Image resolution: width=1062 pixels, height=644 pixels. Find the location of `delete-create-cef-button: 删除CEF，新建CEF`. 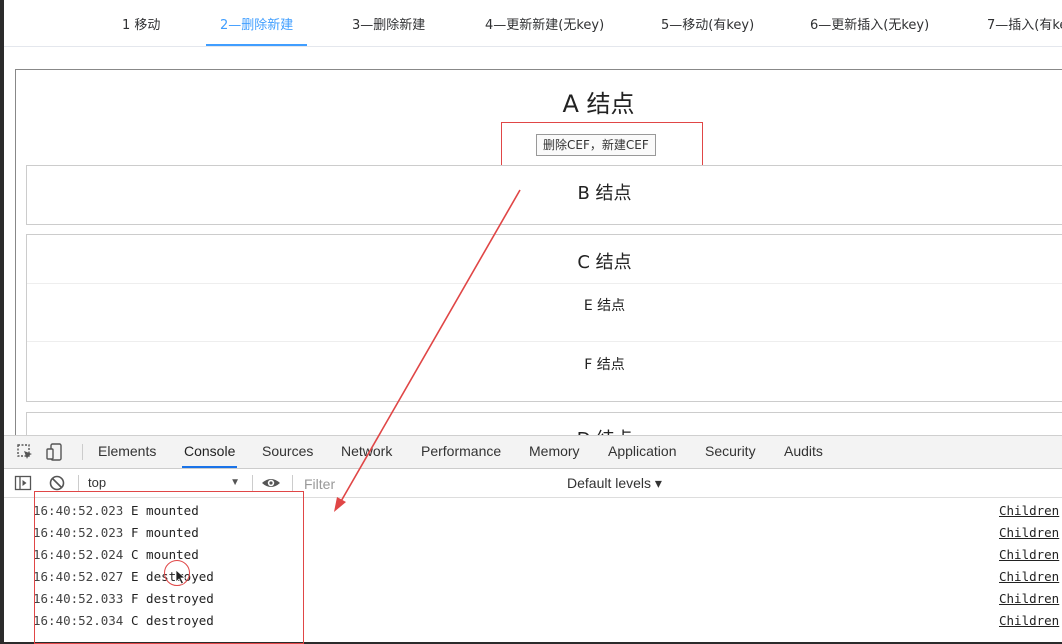

delete-create-cef-button: 删除CEF，新建CEF is located at coordinates (596, 145).